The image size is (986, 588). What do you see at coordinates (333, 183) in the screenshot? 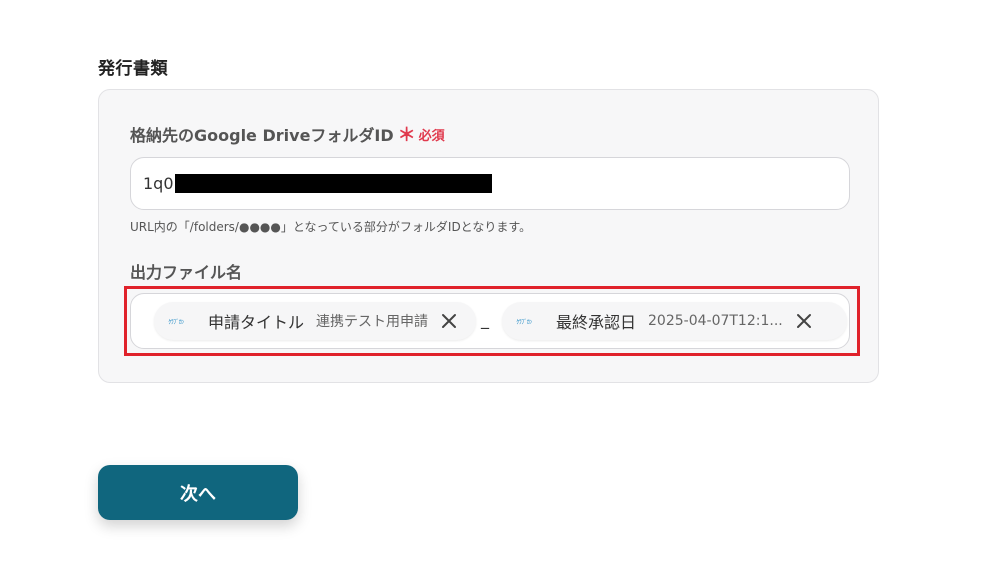
I see `redaction-bar` at bounding box center [333, 183].